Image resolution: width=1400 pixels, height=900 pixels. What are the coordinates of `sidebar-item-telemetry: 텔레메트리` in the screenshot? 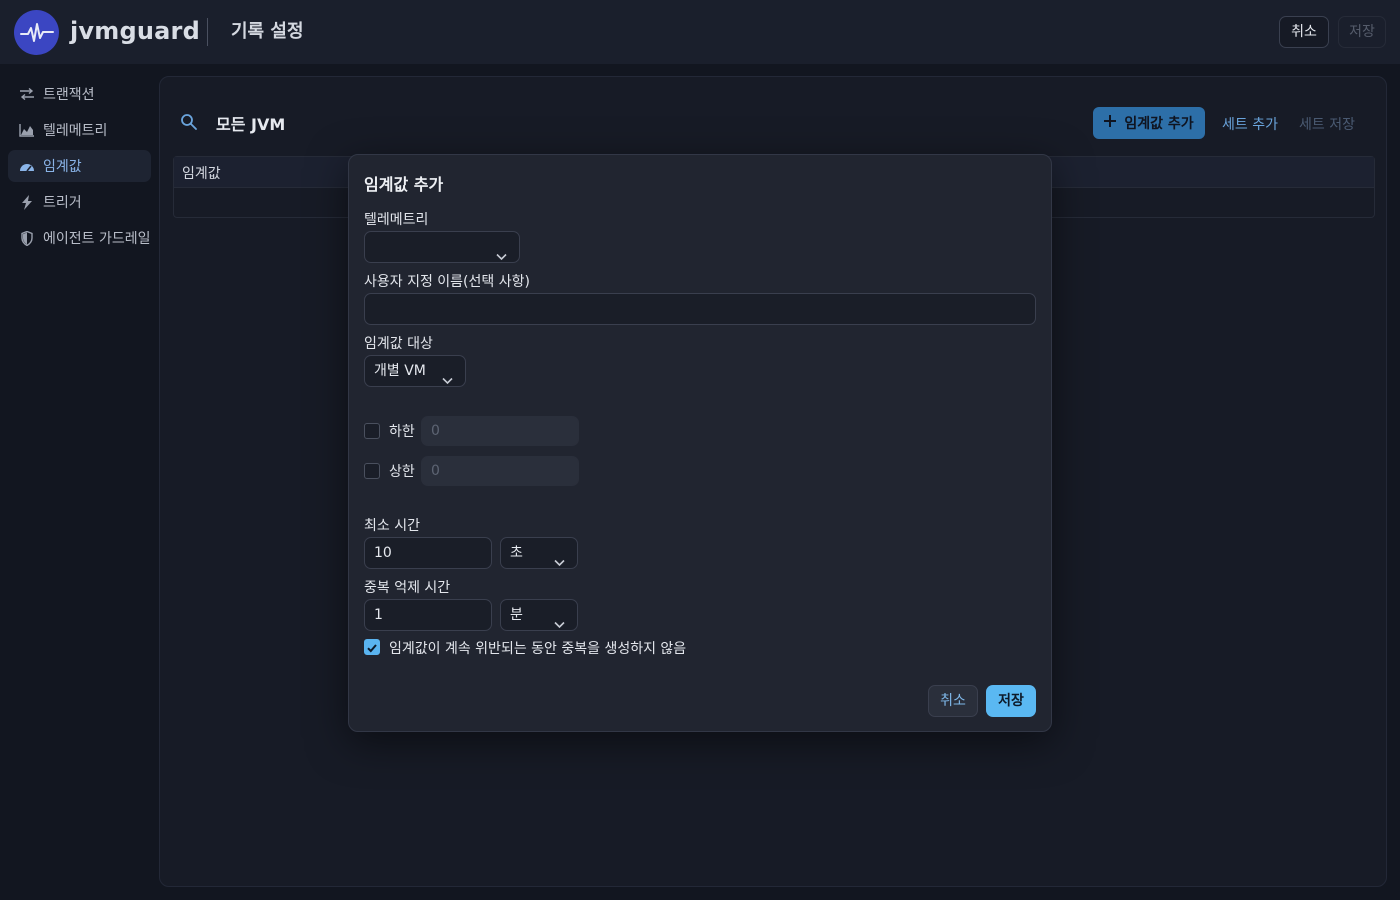 It's located at (79, 130).